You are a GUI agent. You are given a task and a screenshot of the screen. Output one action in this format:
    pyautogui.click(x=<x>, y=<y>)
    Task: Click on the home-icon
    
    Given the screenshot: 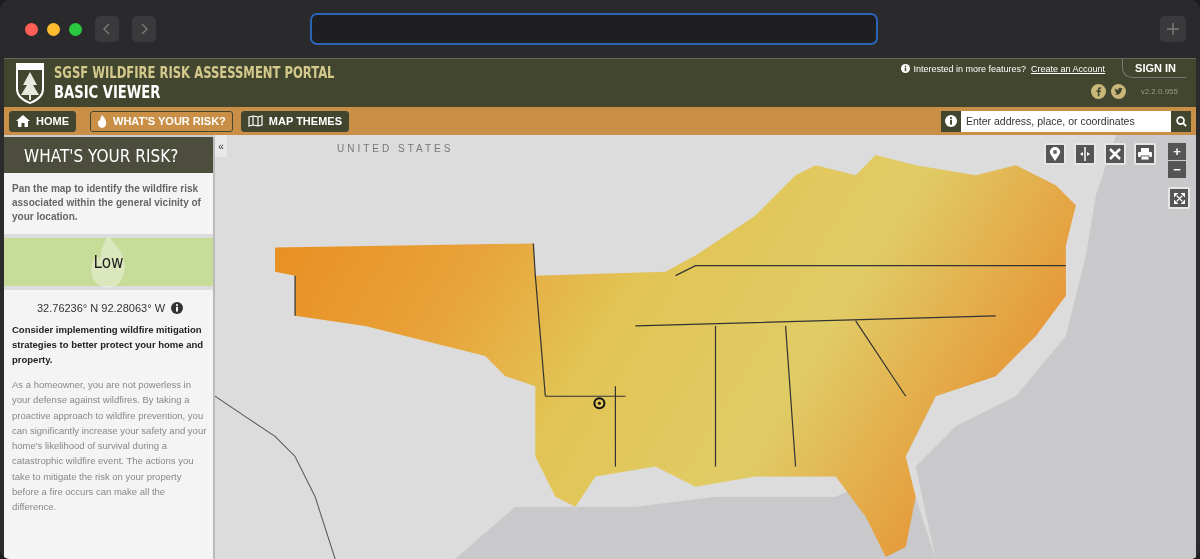 What is the action you would take?
    pyautogui.click(x=23, y=121)
    